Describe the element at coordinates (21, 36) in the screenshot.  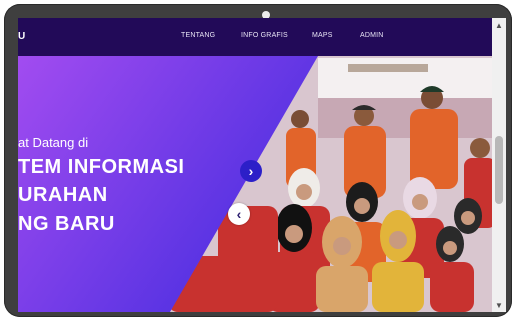
I see `brand-logo: U` at that location.